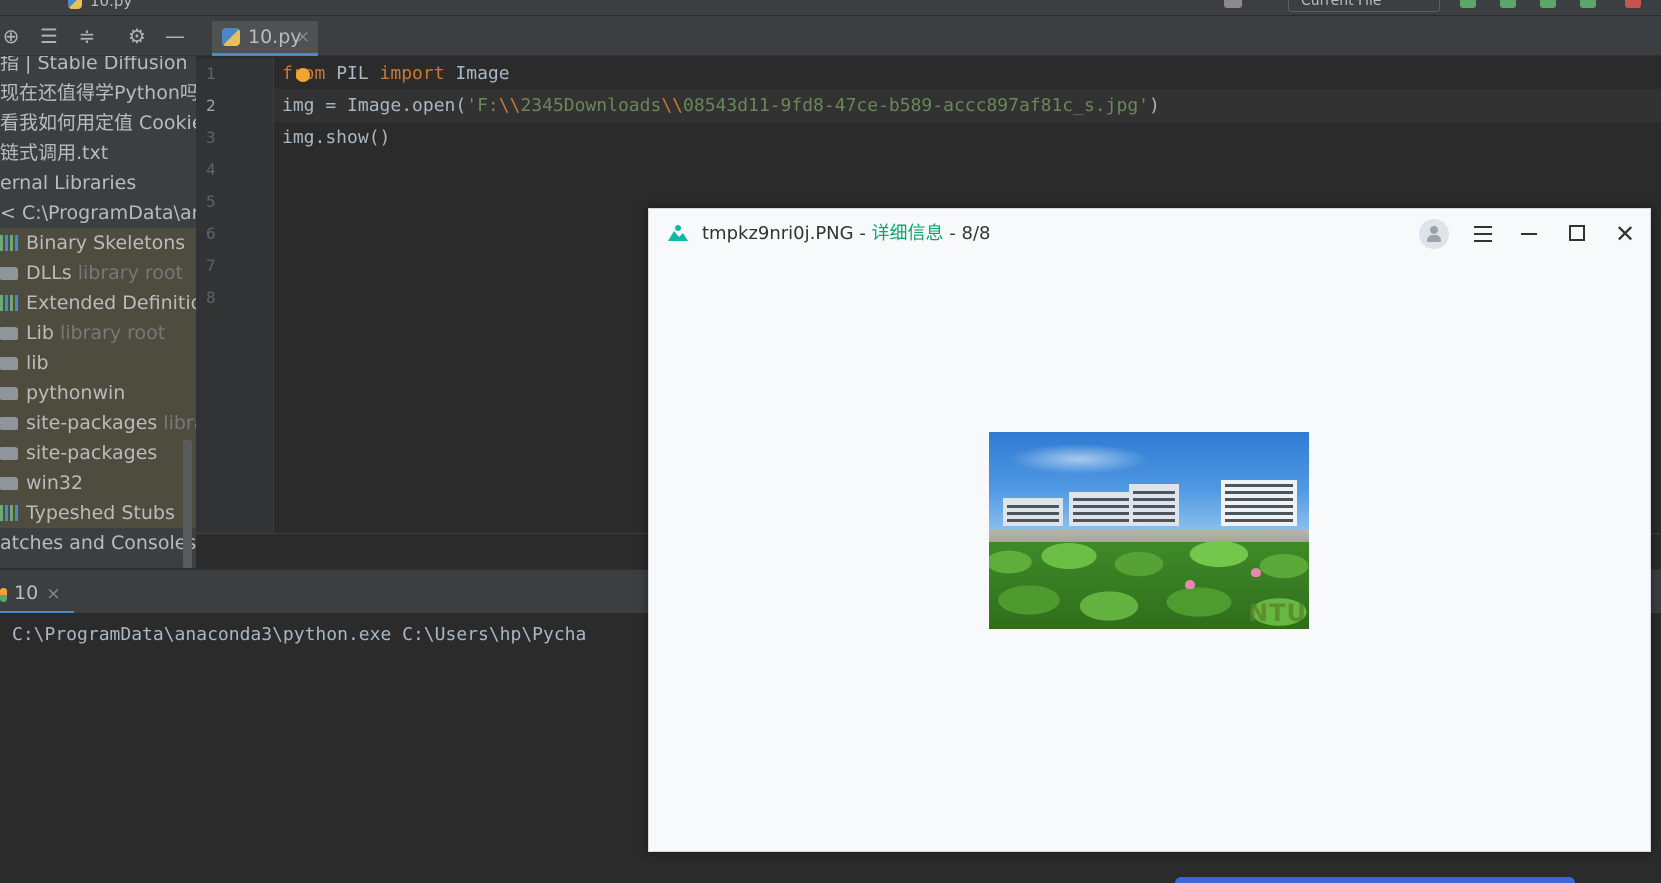 This screenshot has width=1661, height=883. I want to click on minimize-icon, so click(1529, 234).